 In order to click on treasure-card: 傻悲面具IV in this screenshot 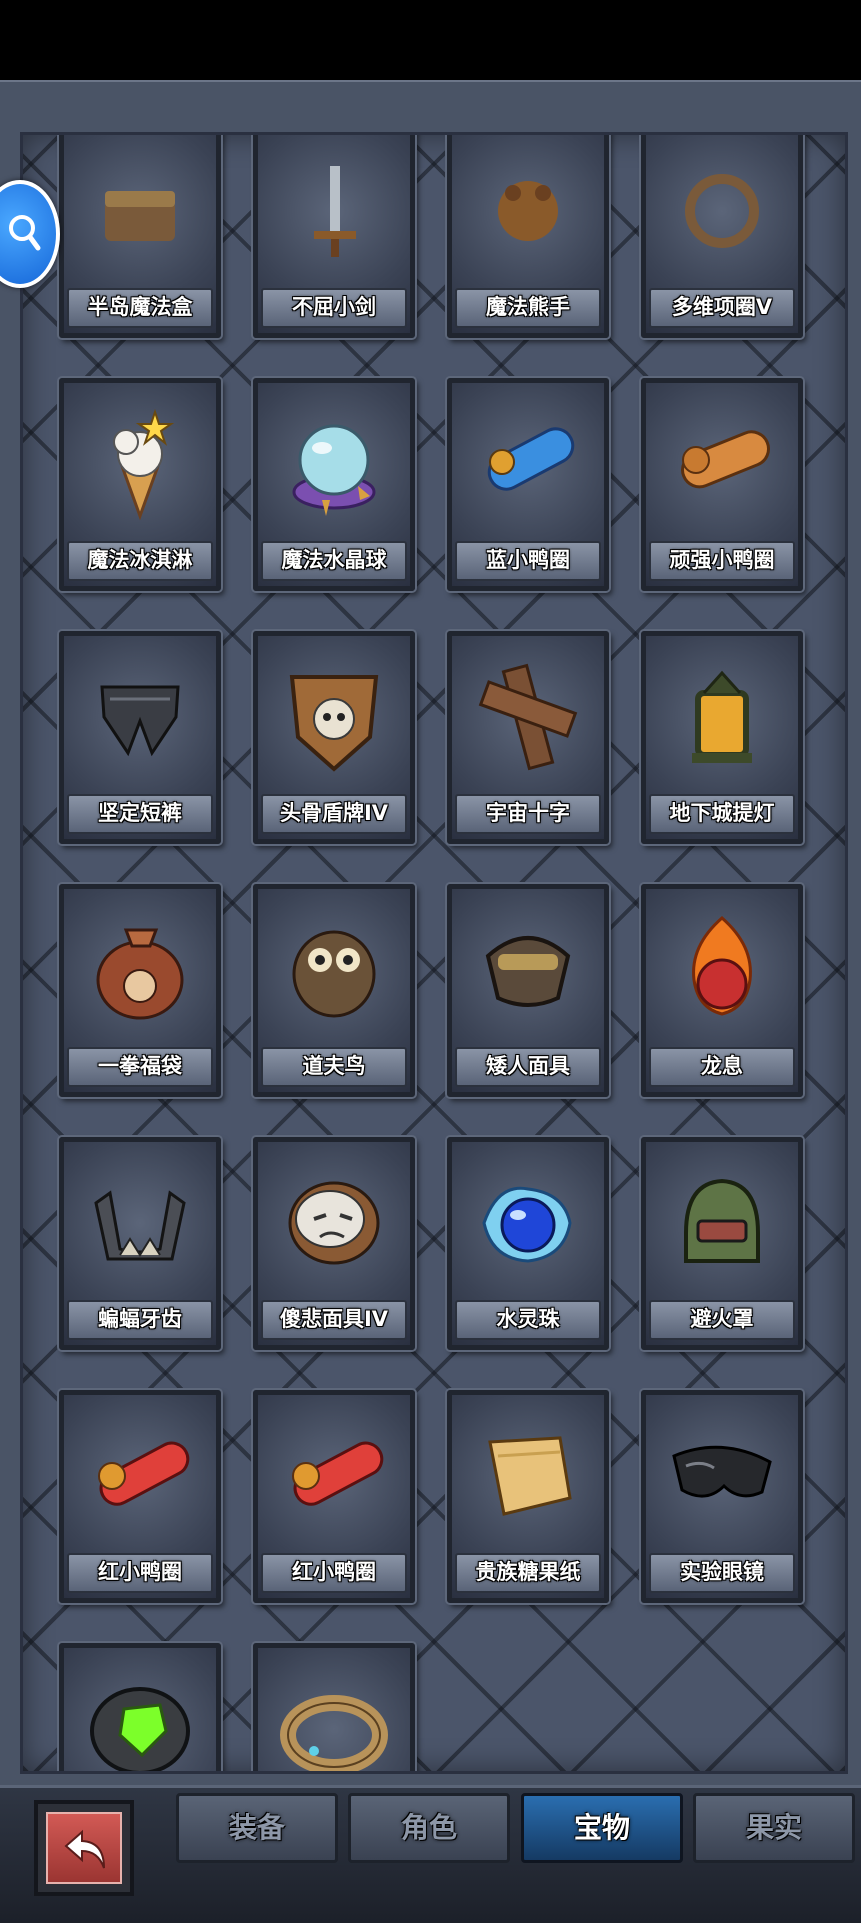, I will do `click(334, 1243)`.